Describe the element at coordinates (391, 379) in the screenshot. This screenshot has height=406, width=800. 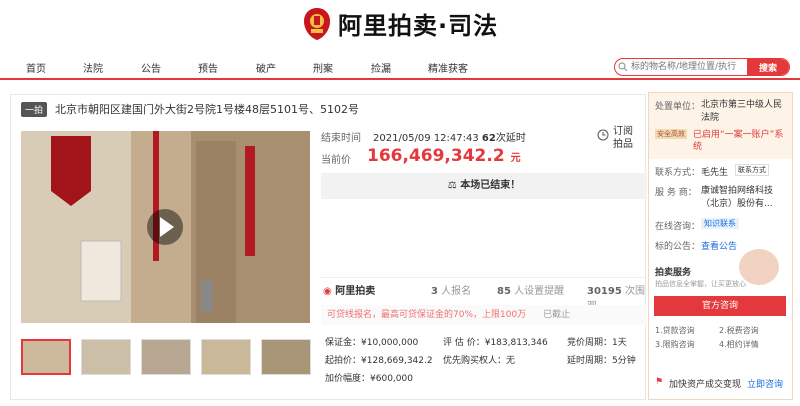
I see `increment-value: ¥600,000` at that location.